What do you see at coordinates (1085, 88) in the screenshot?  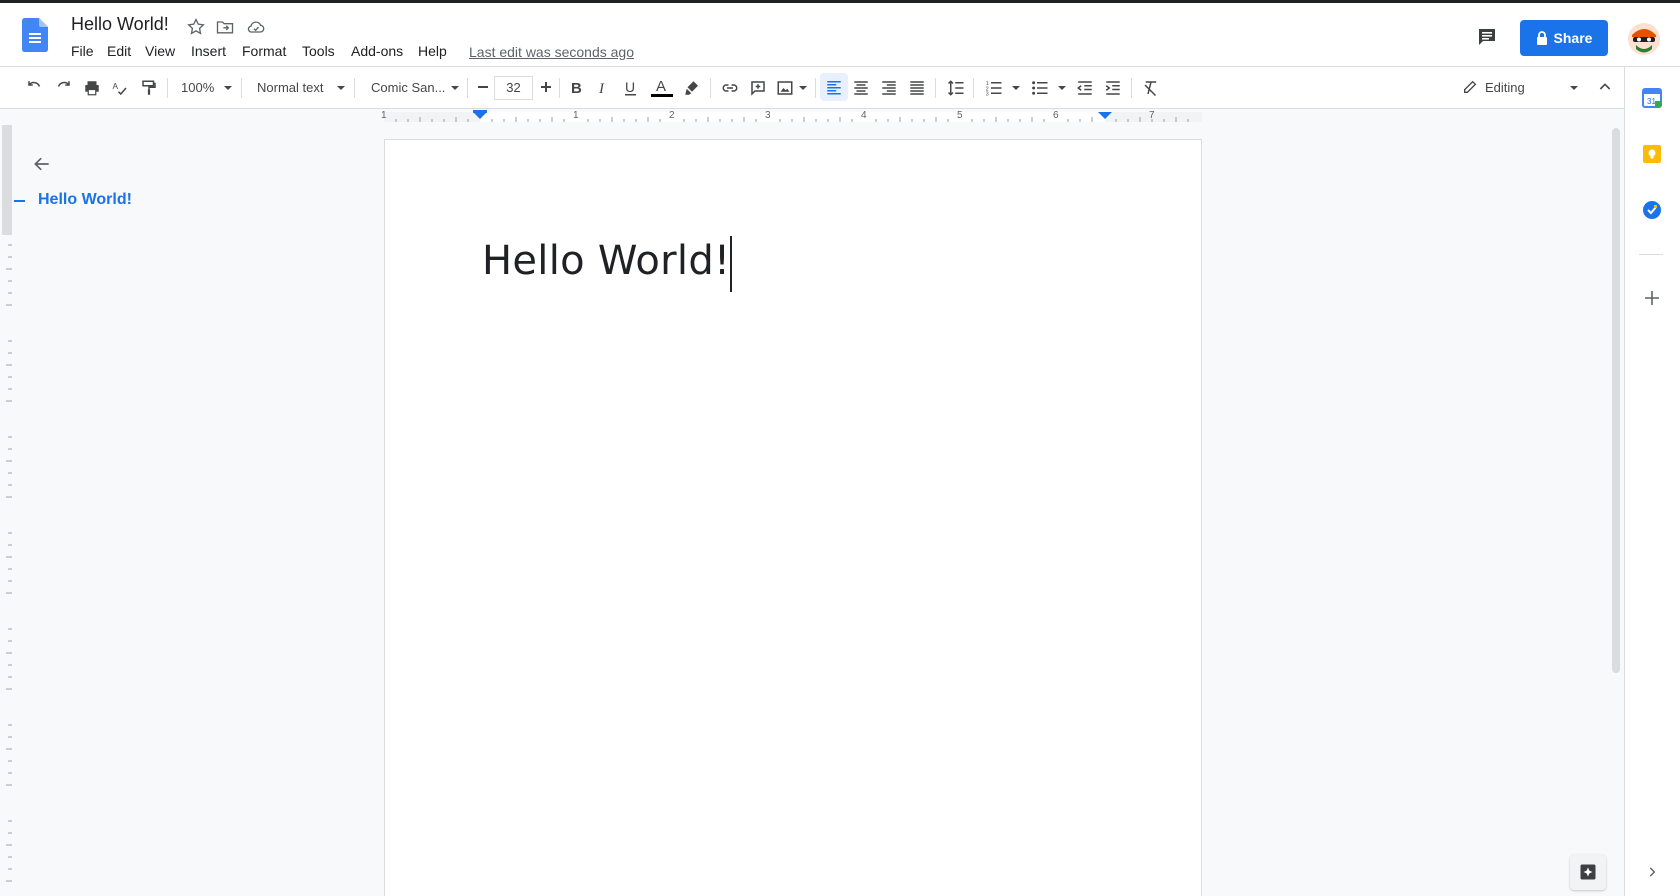 I see `decrease-indent-icon` at bounding box center [1085, 88].